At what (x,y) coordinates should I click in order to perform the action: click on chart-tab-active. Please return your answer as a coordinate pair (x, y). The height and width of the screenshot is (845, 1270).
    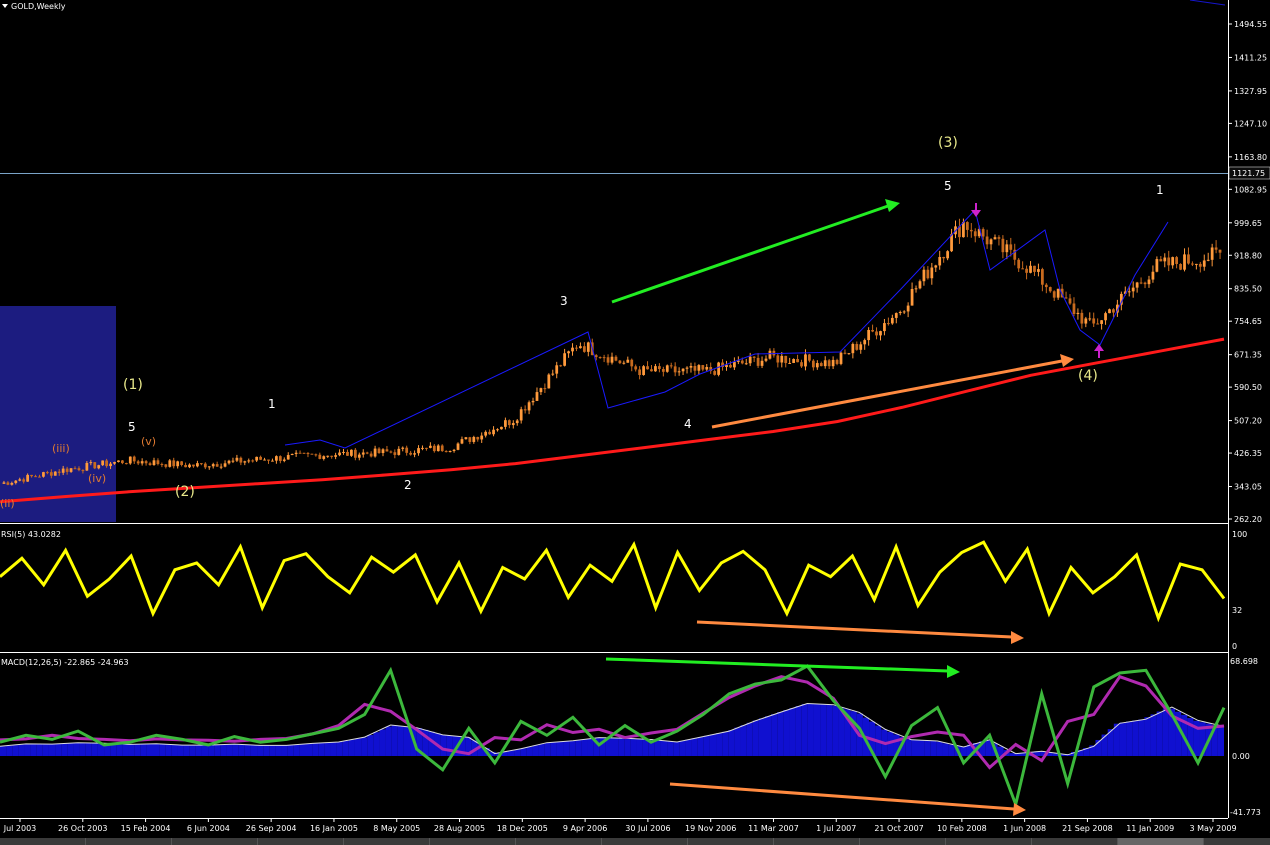
    Looking at the image, I should click on (1161, 841).